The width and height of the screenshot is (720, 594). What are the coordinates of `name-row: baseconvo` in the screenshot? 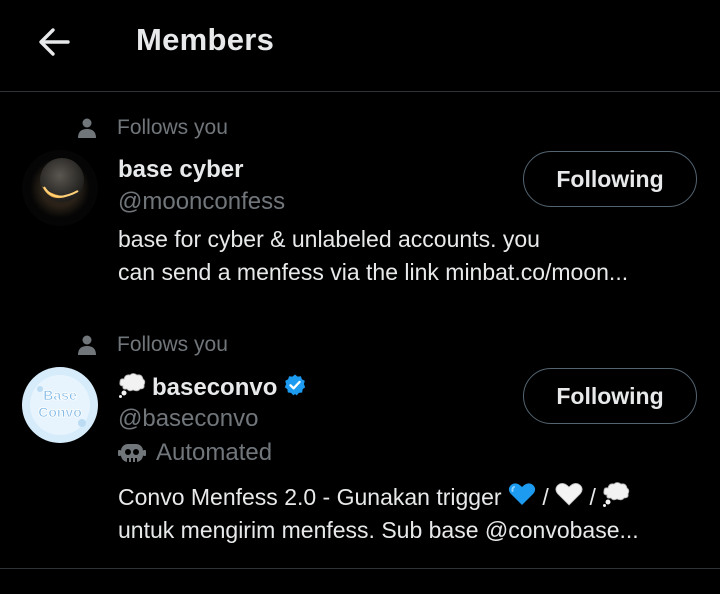 It's located at (212, 387).